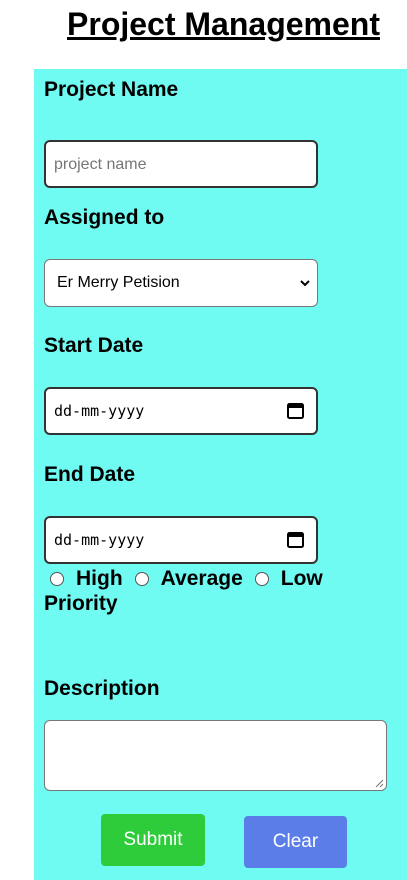 The width and height of the screenshot is (407, 880). What do you see at coordinates (305, 283) in the screenshot?
I see `chevron-down-icon` at bounding box center [305, 283].